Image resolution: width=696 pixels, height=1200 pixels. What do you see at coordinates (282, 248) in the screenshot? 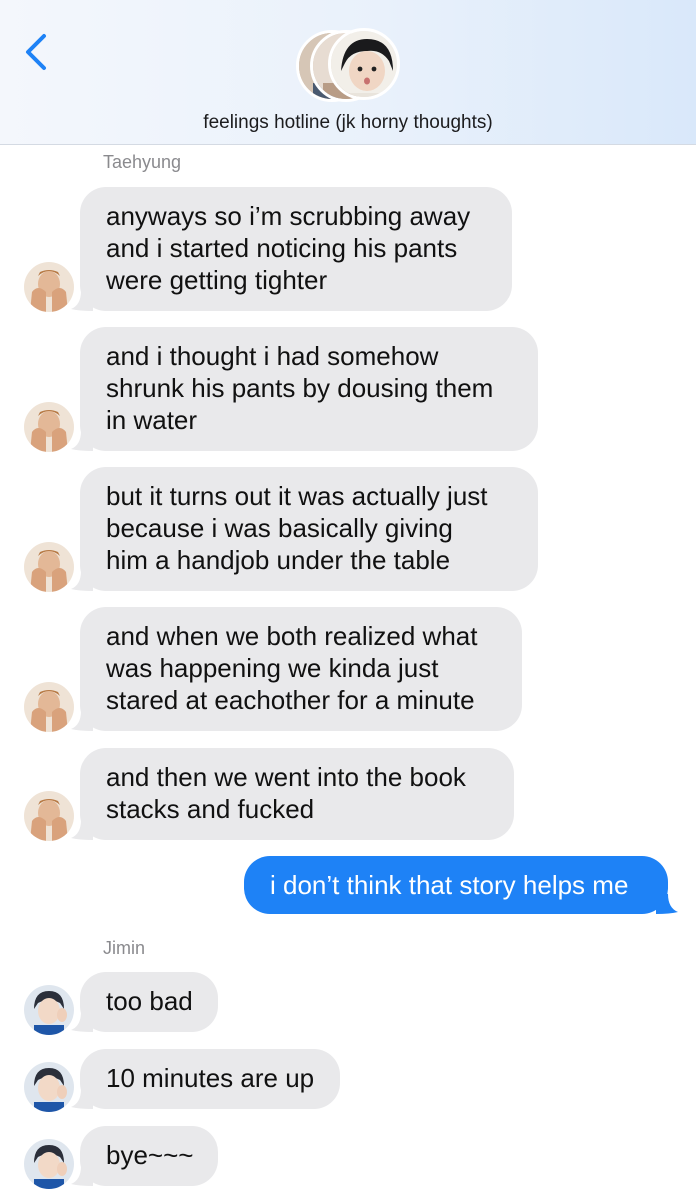
I see `message-line: and i started noticing his pants` at bounding box center [282, 248].